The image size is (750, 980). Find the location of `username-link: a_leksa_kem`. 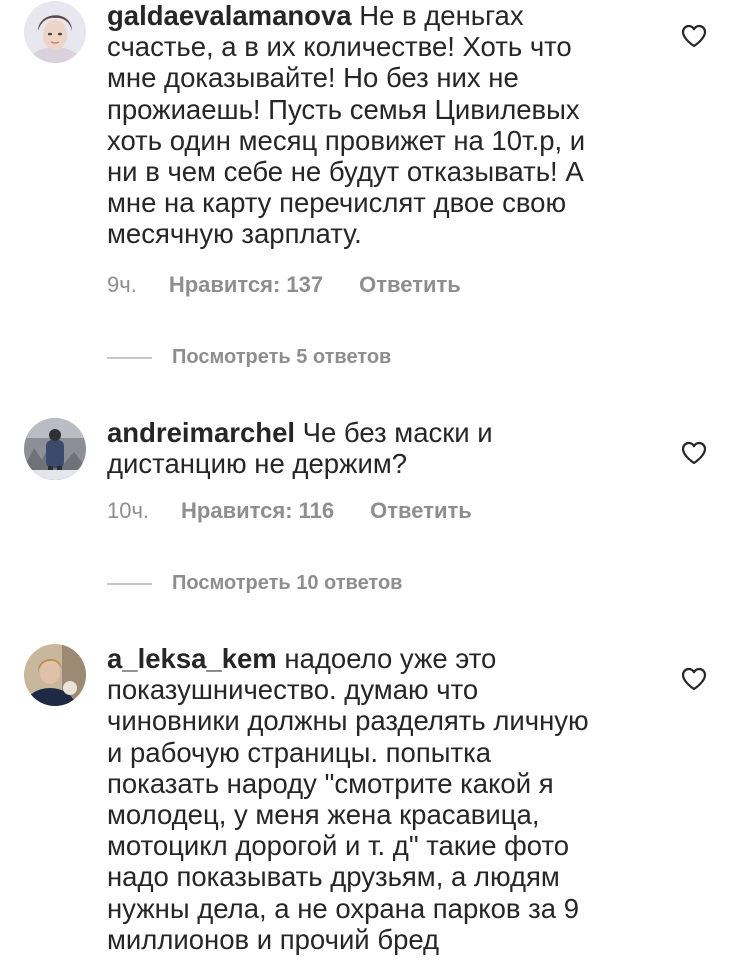

username-link: a_leksa_kem is located at coordinates (192, 658).